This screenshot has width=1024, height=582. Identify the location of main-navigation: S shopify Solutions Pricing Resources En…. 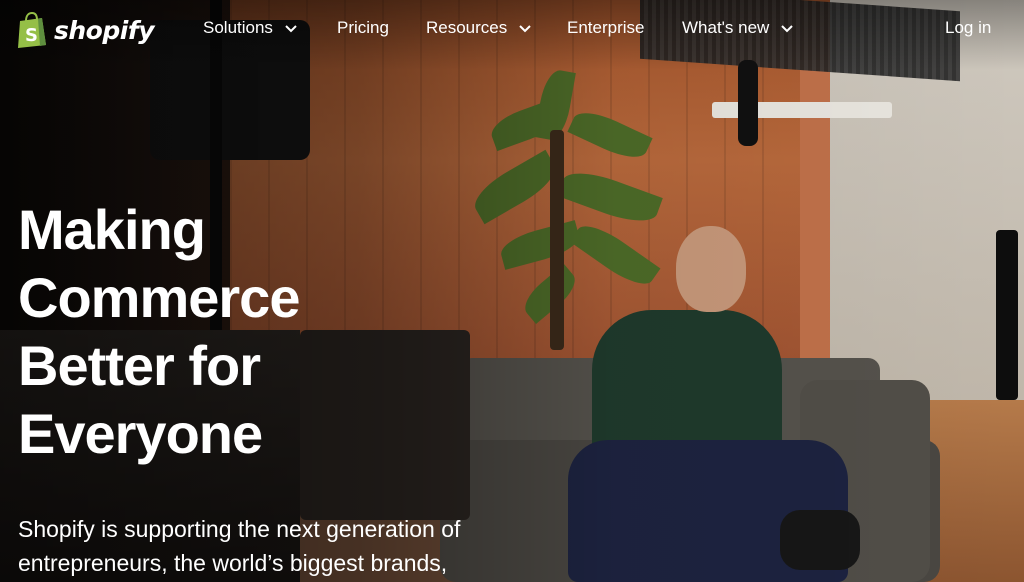
(512, 31).